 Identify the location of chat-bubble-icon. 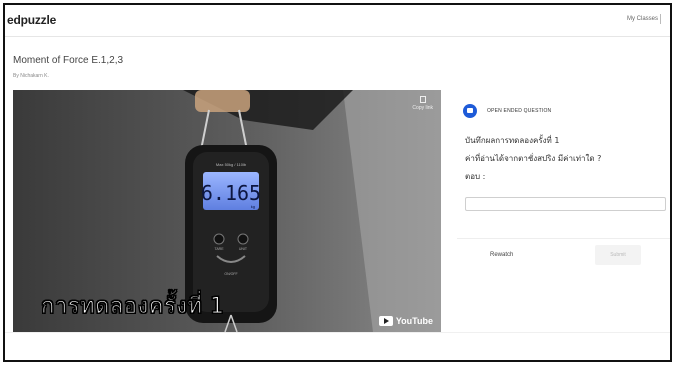
(470, 111).